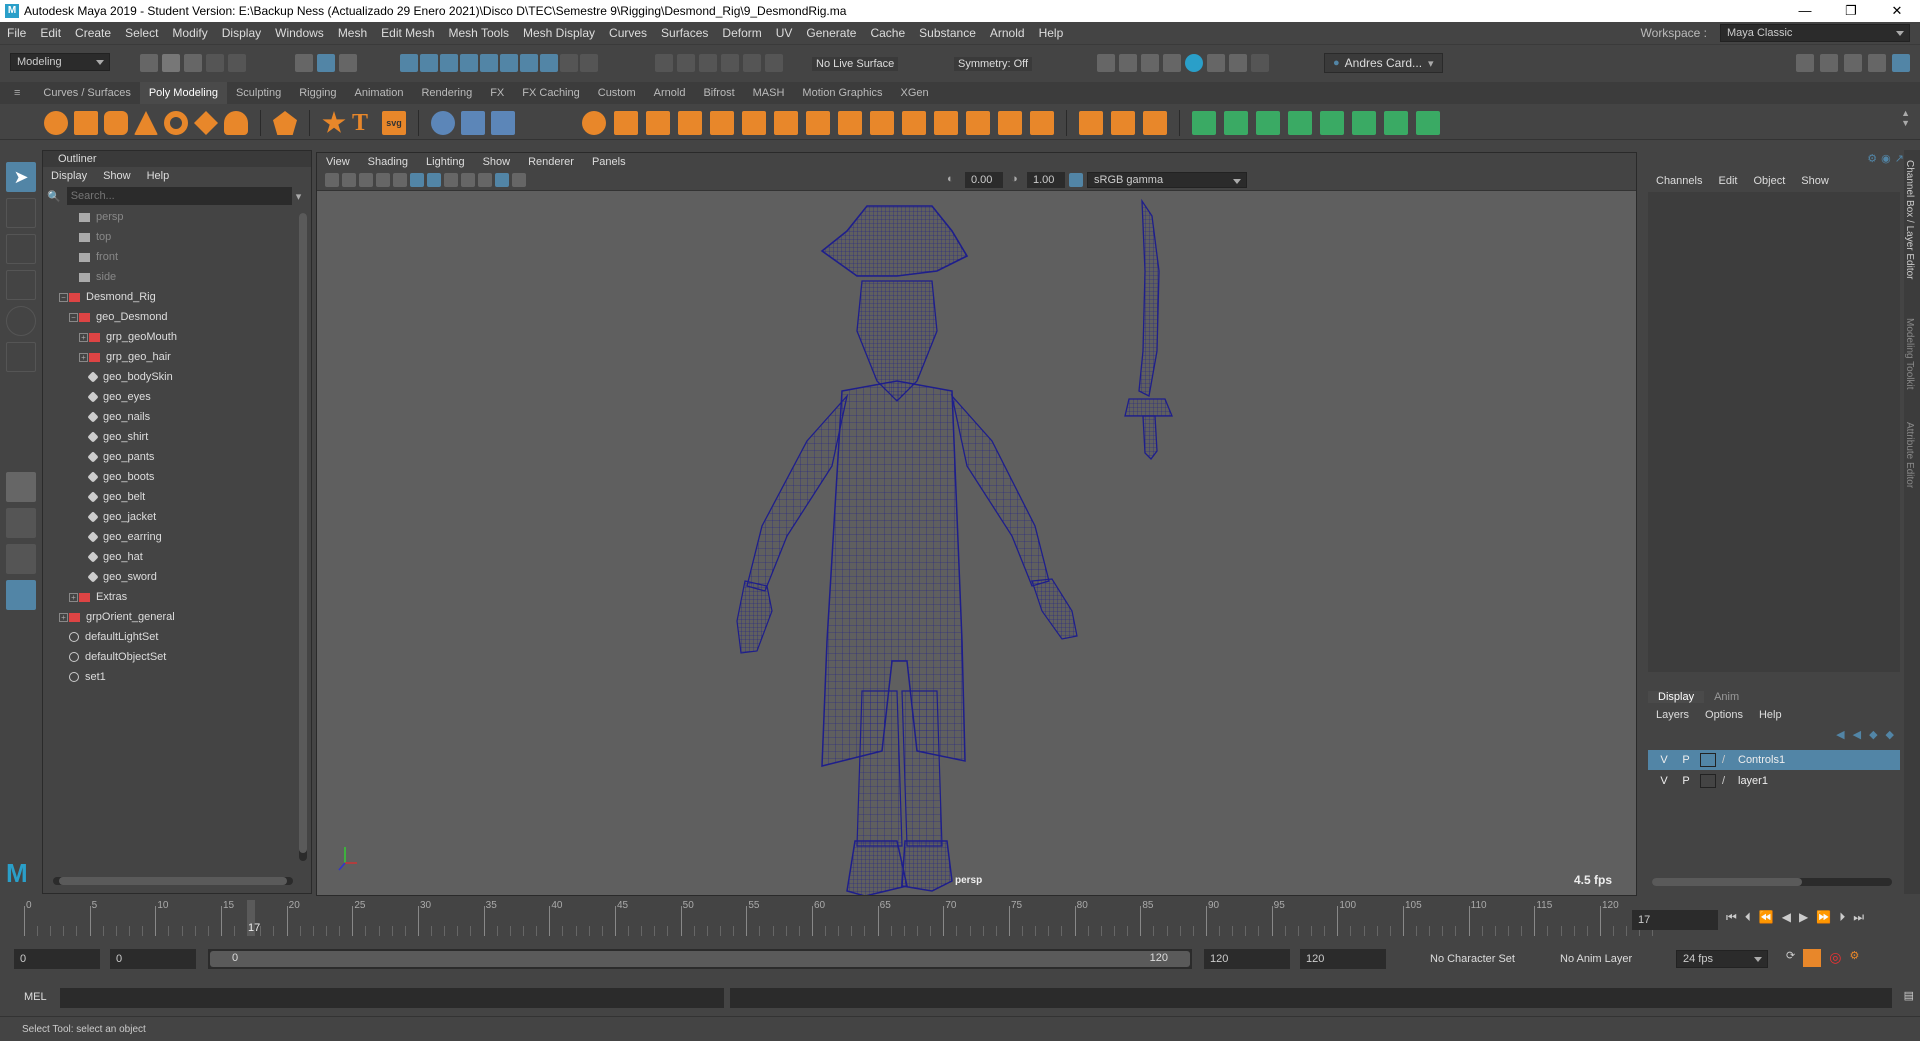  What do you see at coordinates (168, 317) in the screenshot?
I see `outliner-item-geo-desmond: − geo_Desmond` at bounding box center [168, 317].